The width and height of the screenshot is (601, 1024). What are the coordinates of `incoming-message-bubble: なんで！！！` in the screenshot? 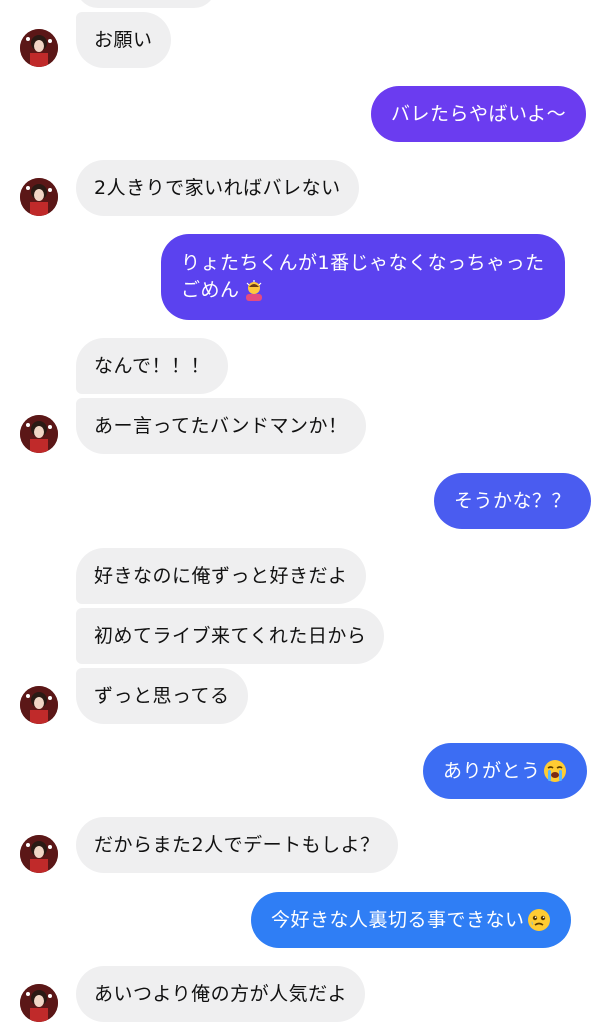 It's located at (152, 366).